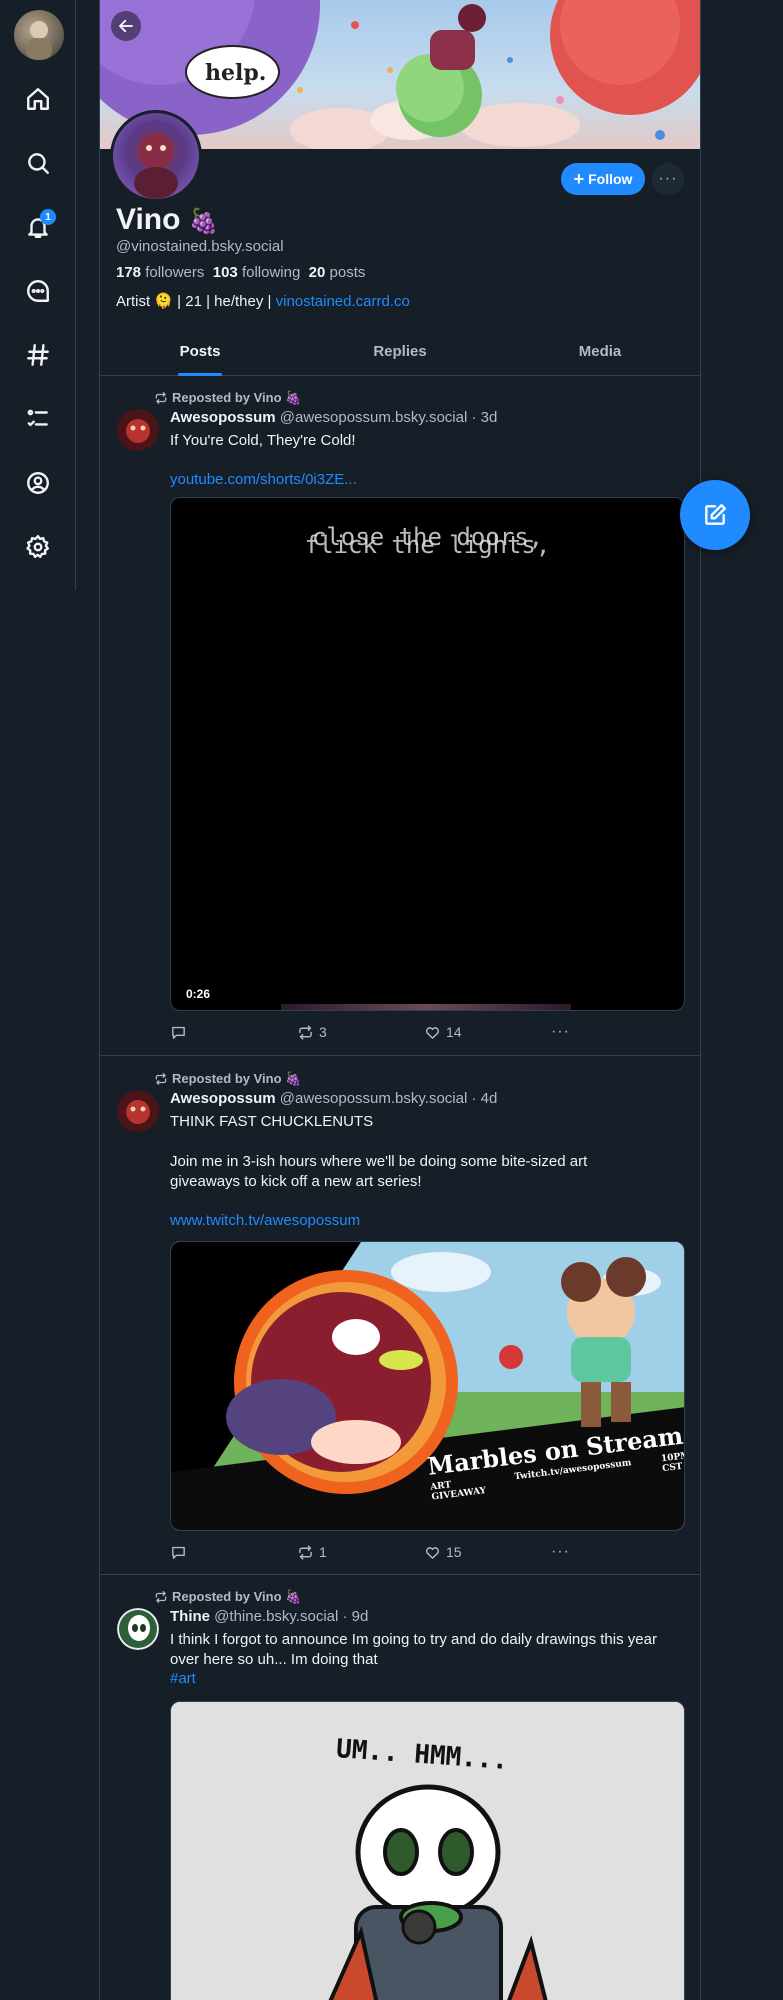  I want to click on like-button: 14, so click(487, 1032).